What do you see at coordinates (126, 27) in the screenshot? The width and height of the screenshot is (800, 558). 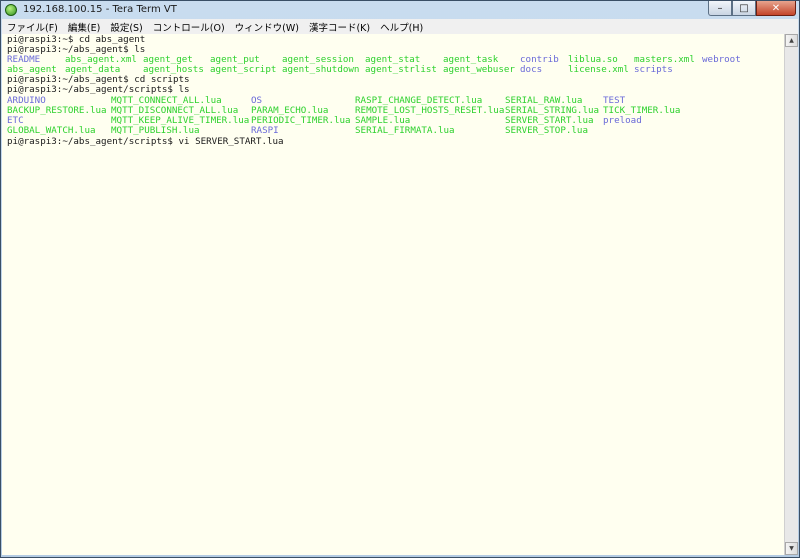 I see `menu-setup: 設定(S)` at bounding box center [126, 27].